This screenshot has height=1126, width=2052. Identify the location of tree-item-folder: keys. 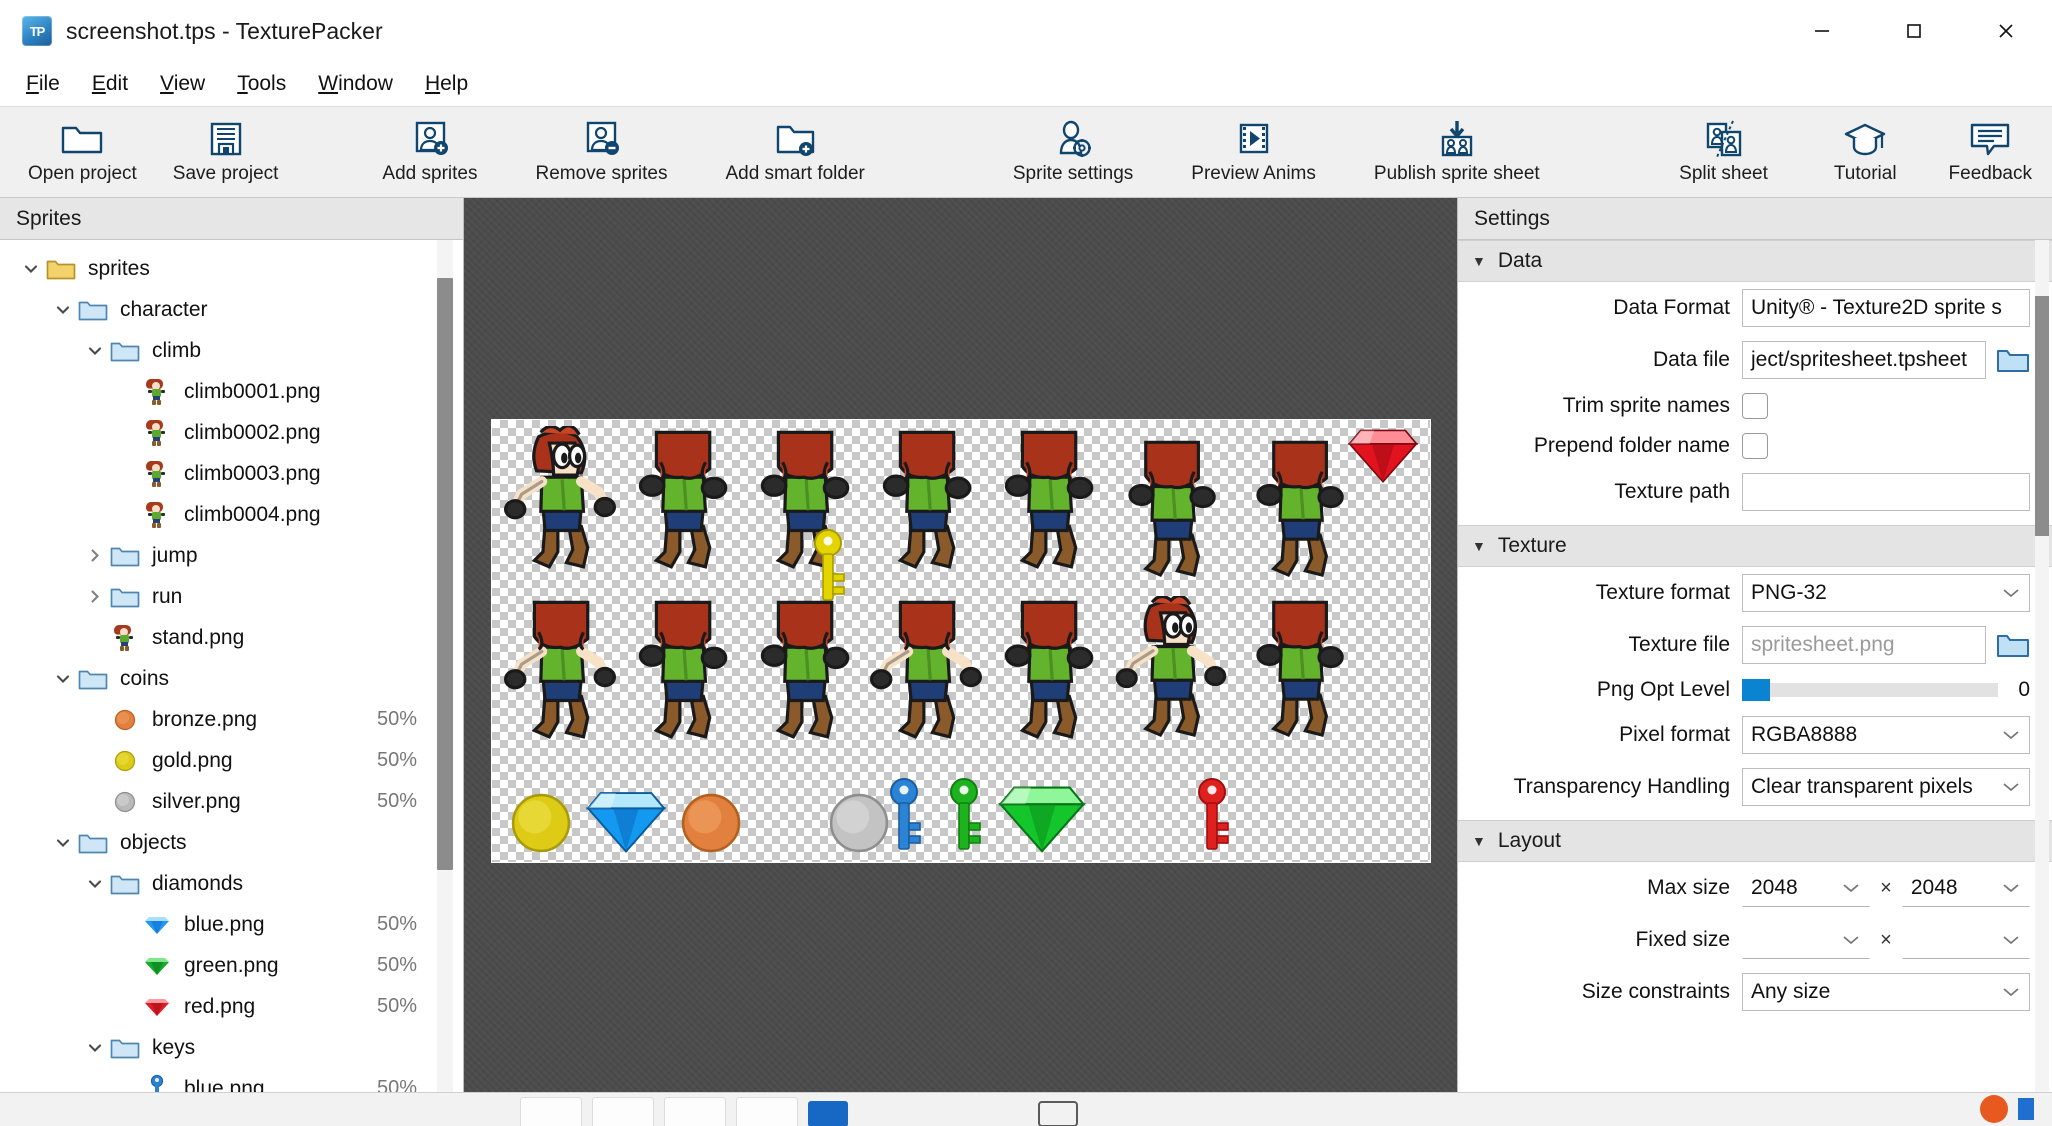
(231, 1047).